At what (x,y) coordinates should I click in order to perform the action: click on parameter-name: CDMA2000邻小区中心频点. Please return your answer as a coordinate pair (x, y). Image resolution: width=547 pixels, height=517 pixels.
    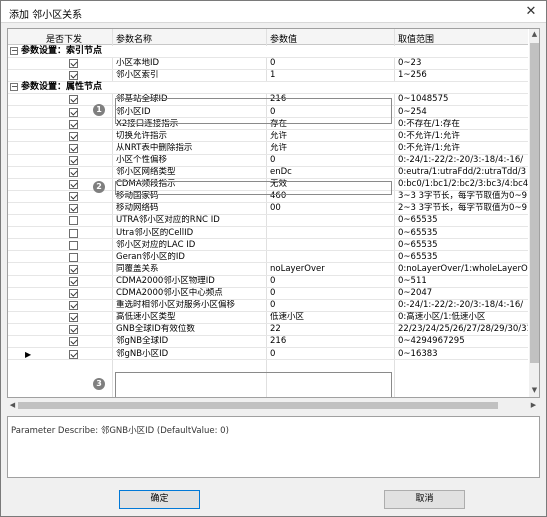
    Looking at the image, I should click on (169, 293).